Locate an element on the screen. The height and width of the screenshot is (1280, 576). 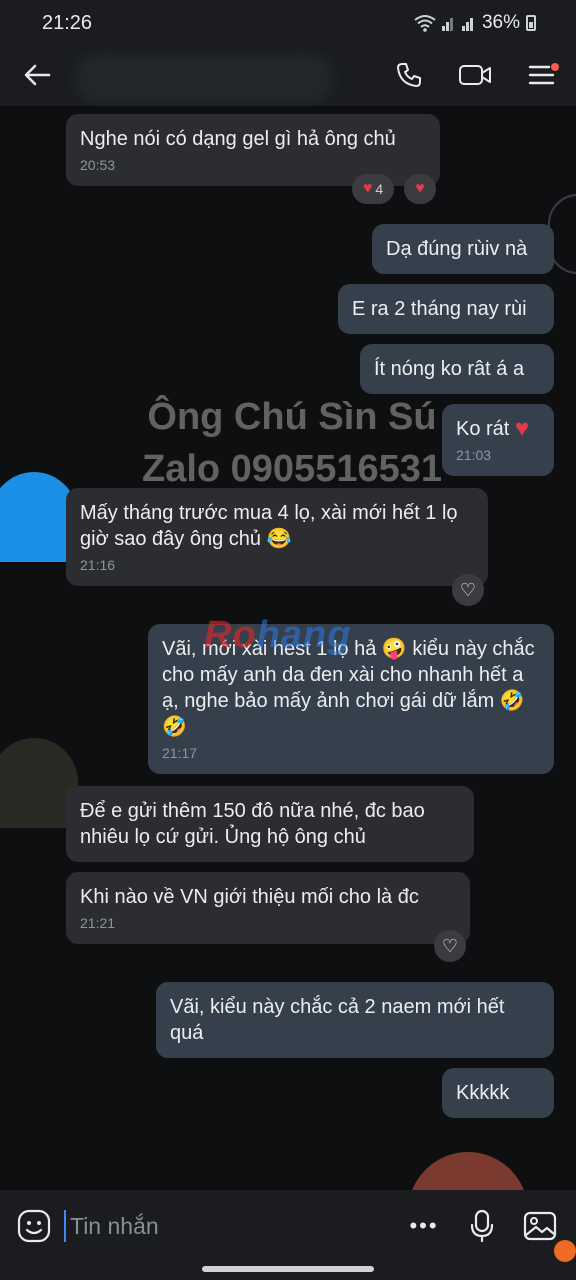
message-out: Vãi, kiểu này chắc cả 2 naem mới hết quá is located at coordinates (355, 1020).